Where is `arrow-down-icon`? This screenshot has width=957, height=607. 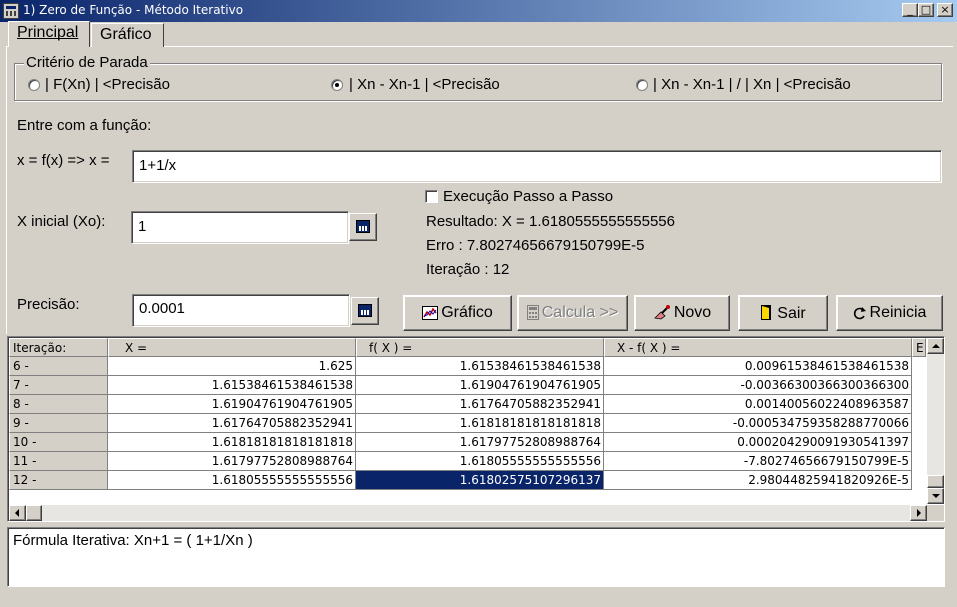 arrow-down-icon is located at coordinates (936, 496).